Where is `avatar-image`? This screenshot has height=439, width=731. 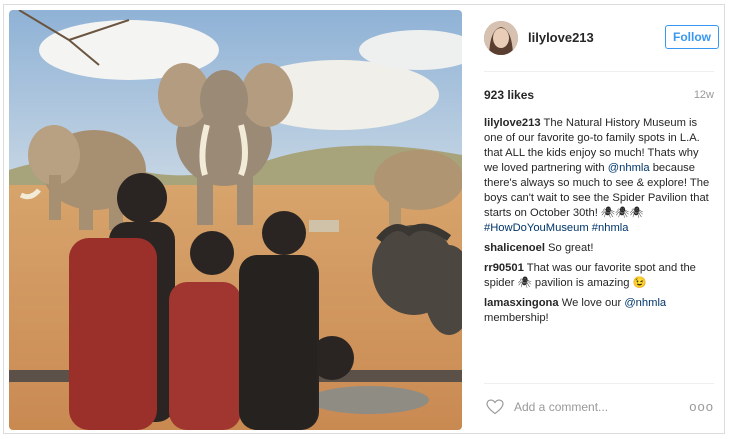
avatar-image is located at coordinates (501, 38).